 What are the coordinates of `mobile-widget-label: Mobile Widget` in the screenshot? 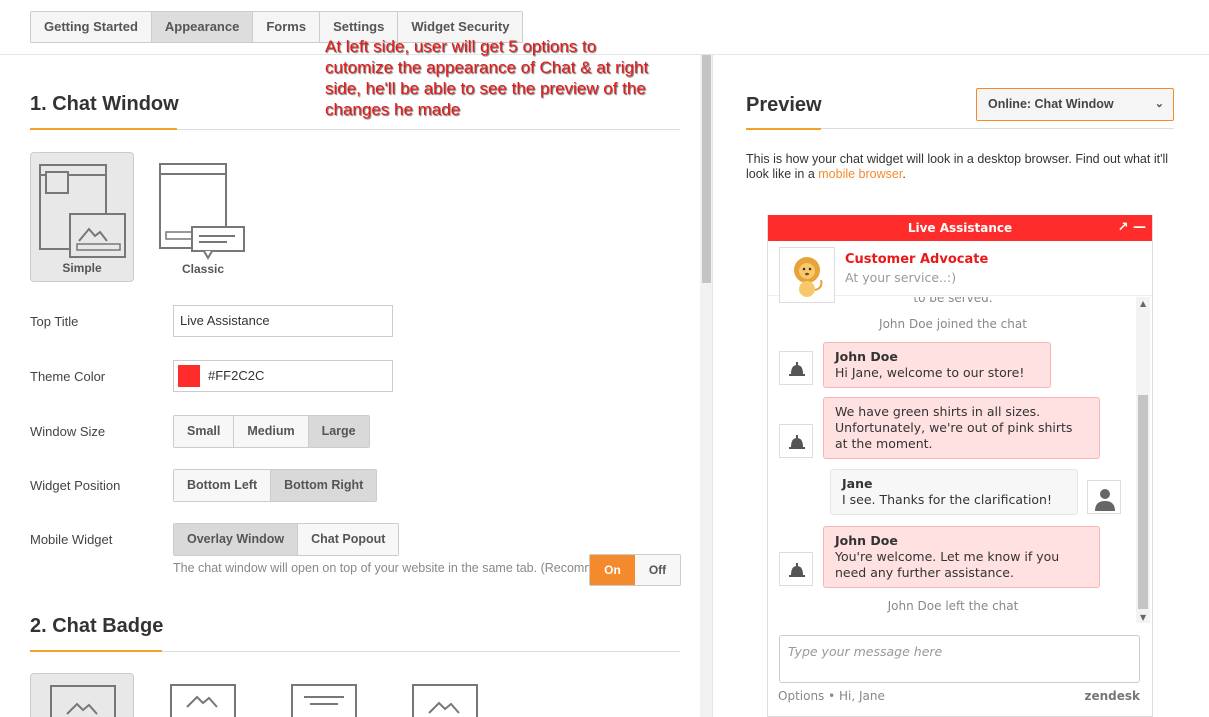 It's located at (71, 539).